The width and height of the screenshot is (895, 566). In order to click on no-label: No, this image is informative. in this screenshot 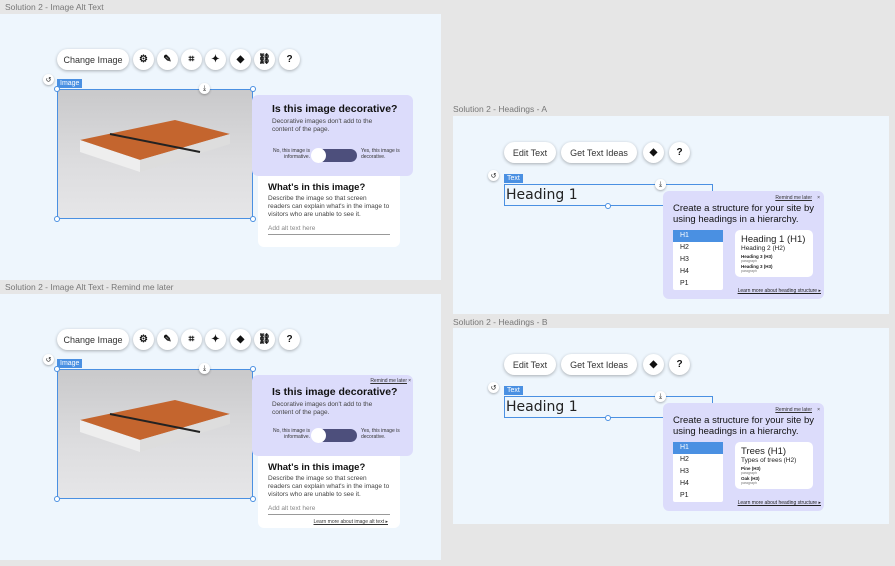, I will do `click(291, 154)`.